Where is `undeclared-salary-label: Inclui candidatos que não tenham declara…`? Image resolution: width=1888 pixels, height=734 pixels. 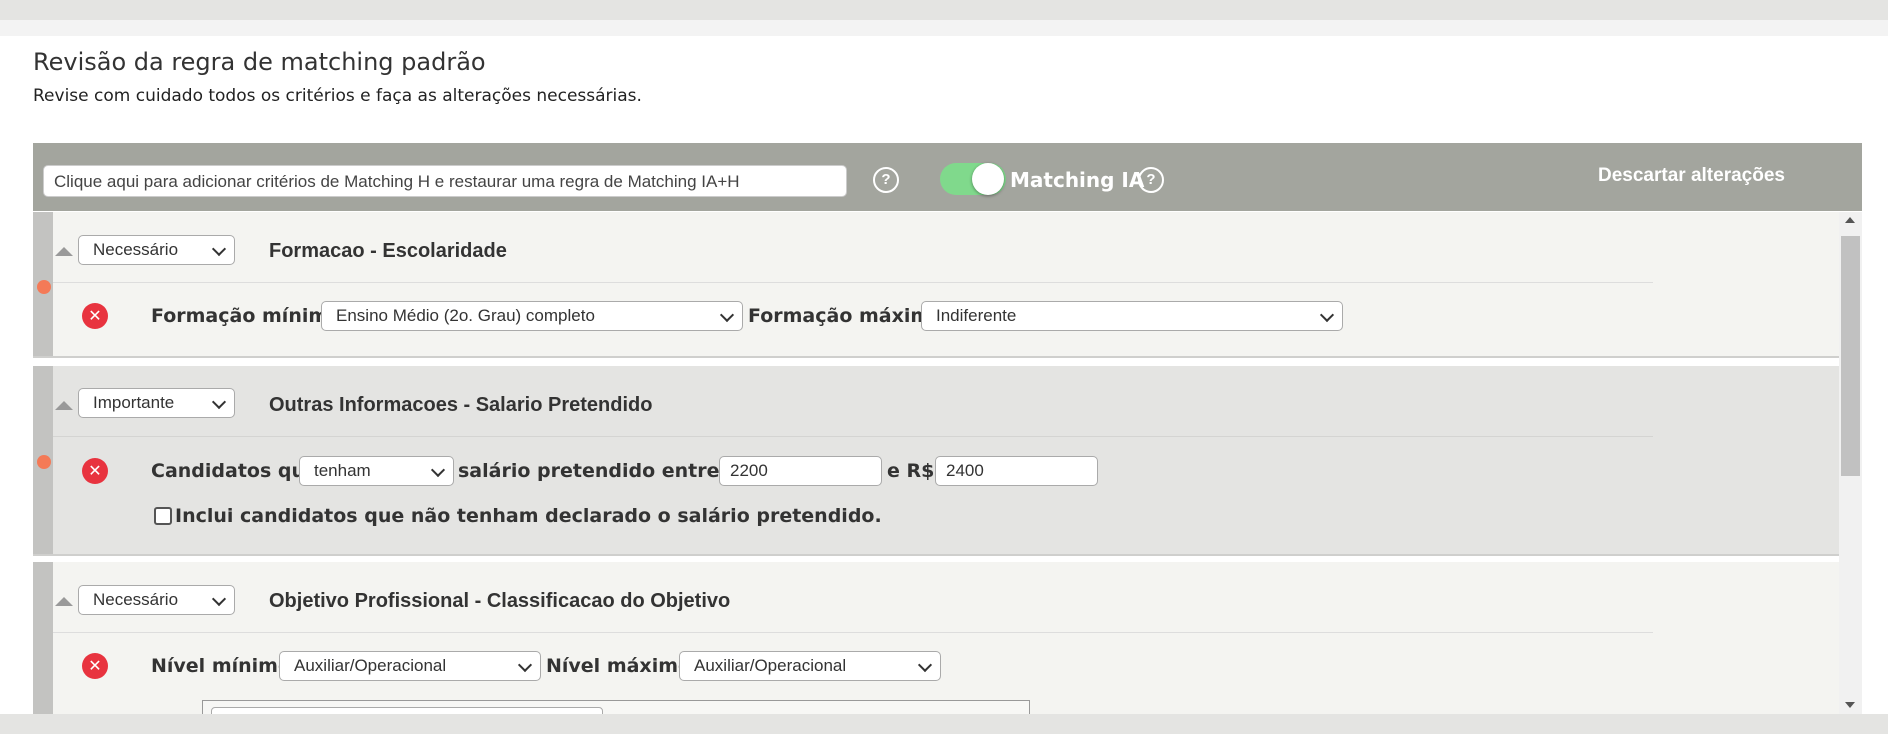
undeclared-salary-label: Inclui candidatos que não tenham declara… is located at coordinates (528, 516).